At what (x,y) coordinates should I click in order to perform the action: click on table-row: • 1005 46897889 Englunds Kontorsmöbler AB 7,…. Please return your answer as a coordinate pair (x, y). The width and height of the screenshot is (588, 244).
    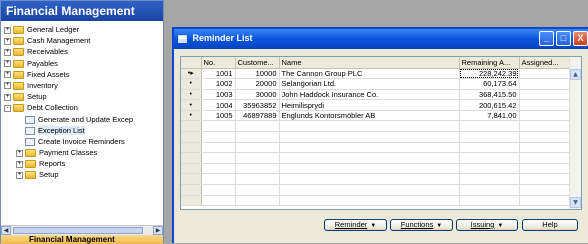
    Looking at the image, I should click on (376, 116).